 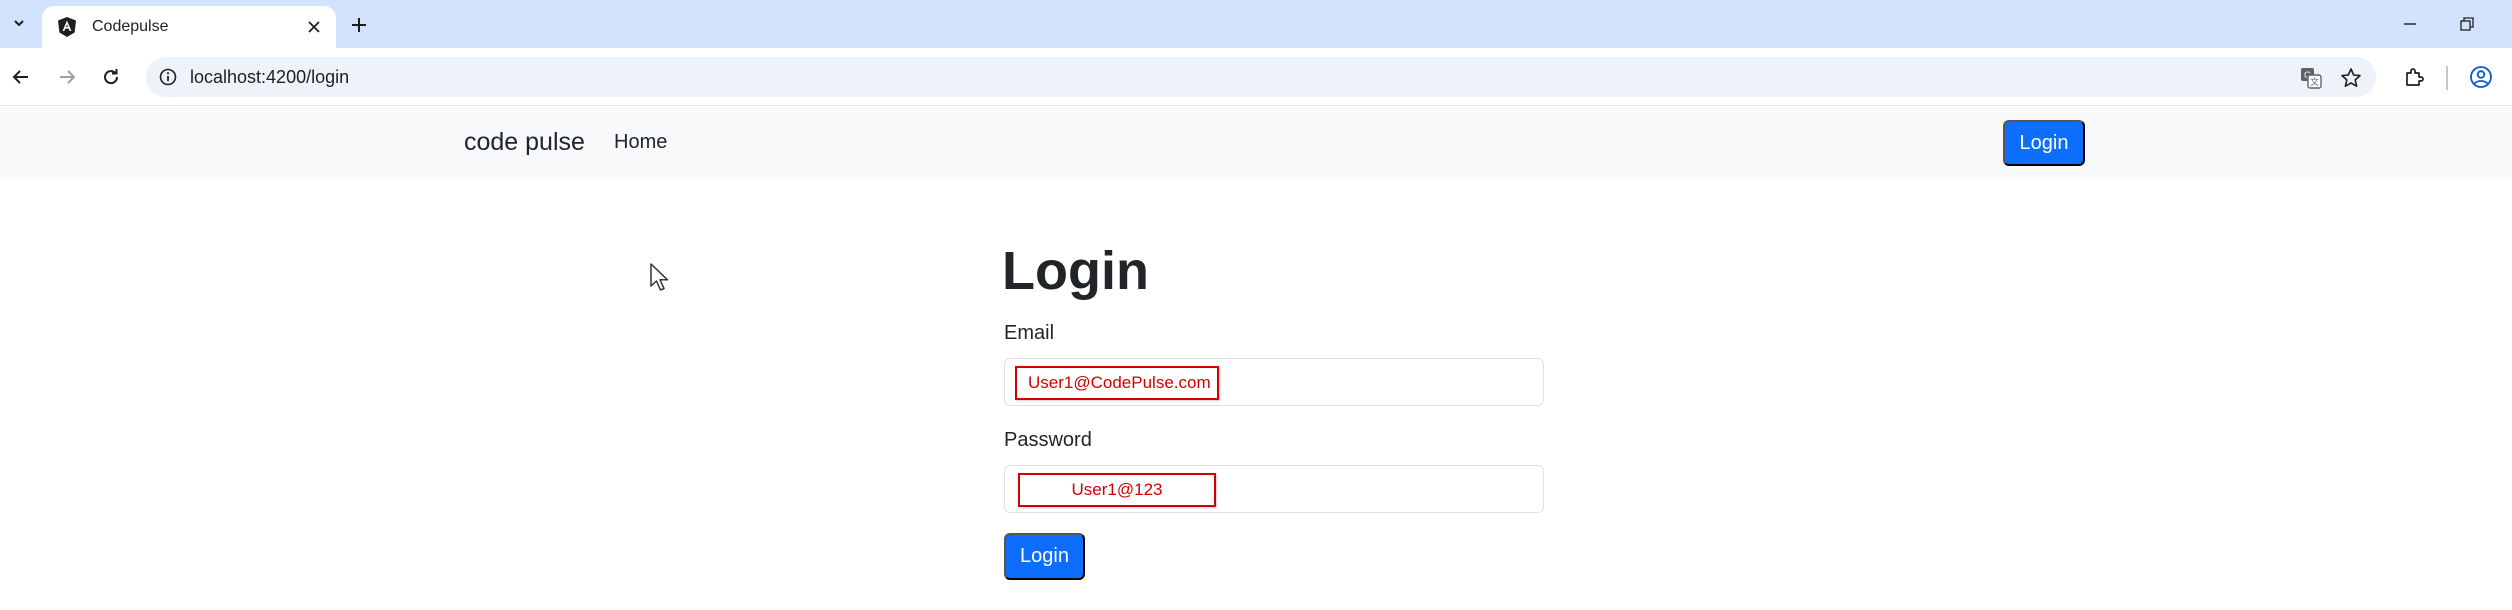 I want to click on arrow-left-icon, so click(x=20, y=77).